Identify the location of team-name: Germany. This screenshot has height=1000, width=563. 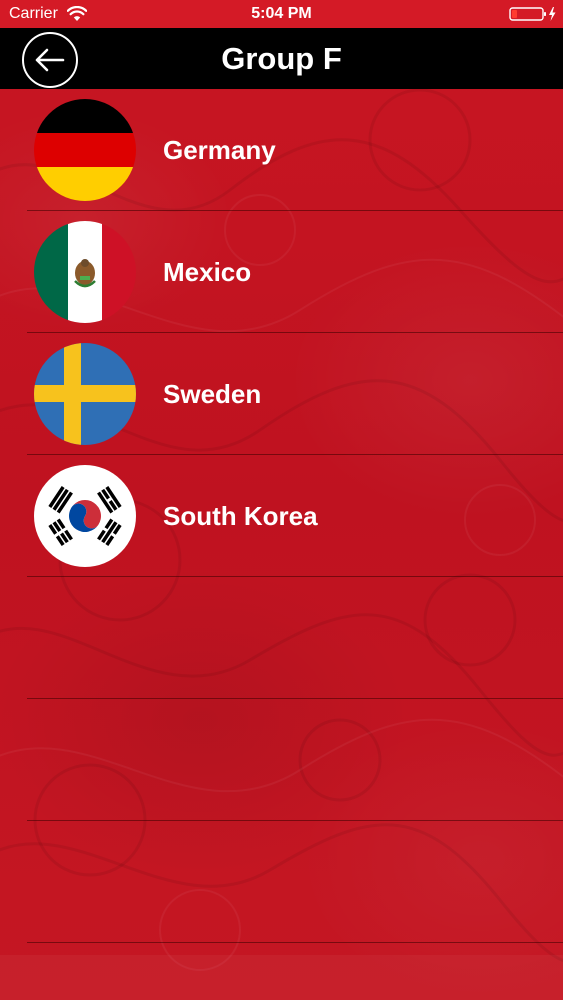
(219, 150).